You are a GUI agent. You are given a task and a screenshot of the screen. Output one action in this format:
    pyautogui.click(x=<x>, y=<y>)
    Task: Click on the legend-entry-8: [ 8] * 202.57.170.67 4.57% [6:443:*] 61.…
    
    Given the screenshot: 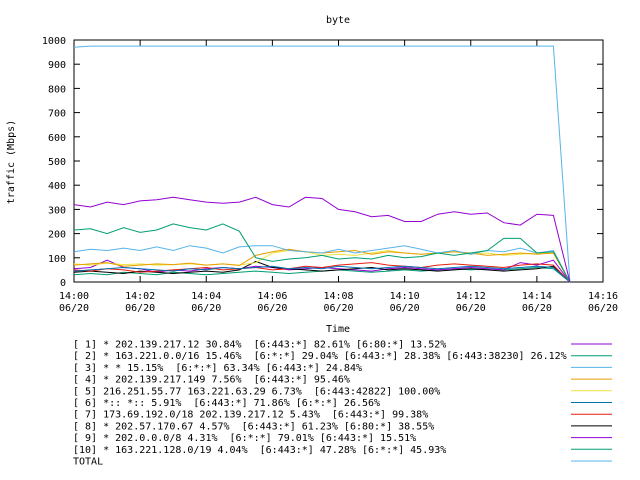 What is the action you would take?
    pyautogui.click(x=253, y=426)
    